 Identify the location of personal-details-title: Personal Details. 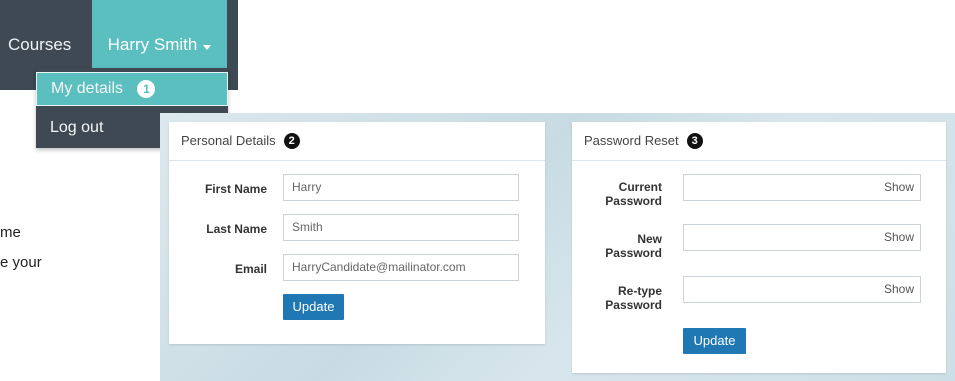
(228, 140).